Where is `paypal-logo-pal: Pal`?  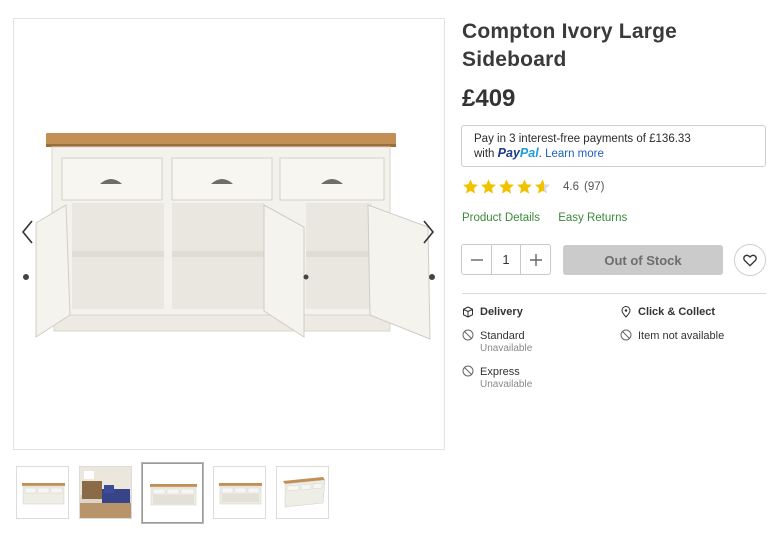
paypal-logo-pal: Pal is located at coordinates (529, 153).